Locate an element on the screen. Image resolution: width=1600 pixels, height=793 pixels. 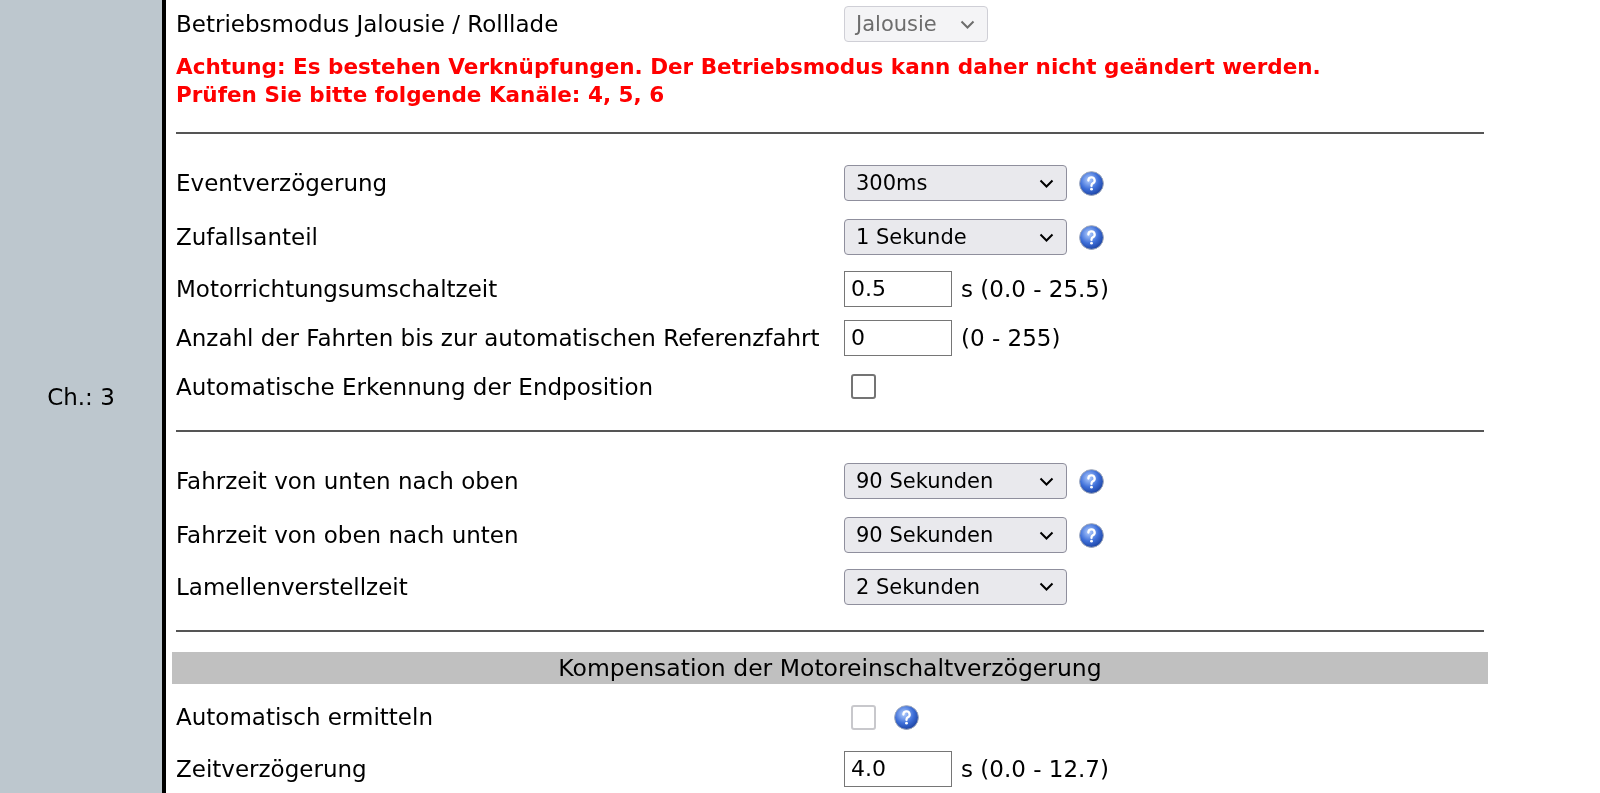
value-select: 2 Sekunden is located at coordinates (955, 586).